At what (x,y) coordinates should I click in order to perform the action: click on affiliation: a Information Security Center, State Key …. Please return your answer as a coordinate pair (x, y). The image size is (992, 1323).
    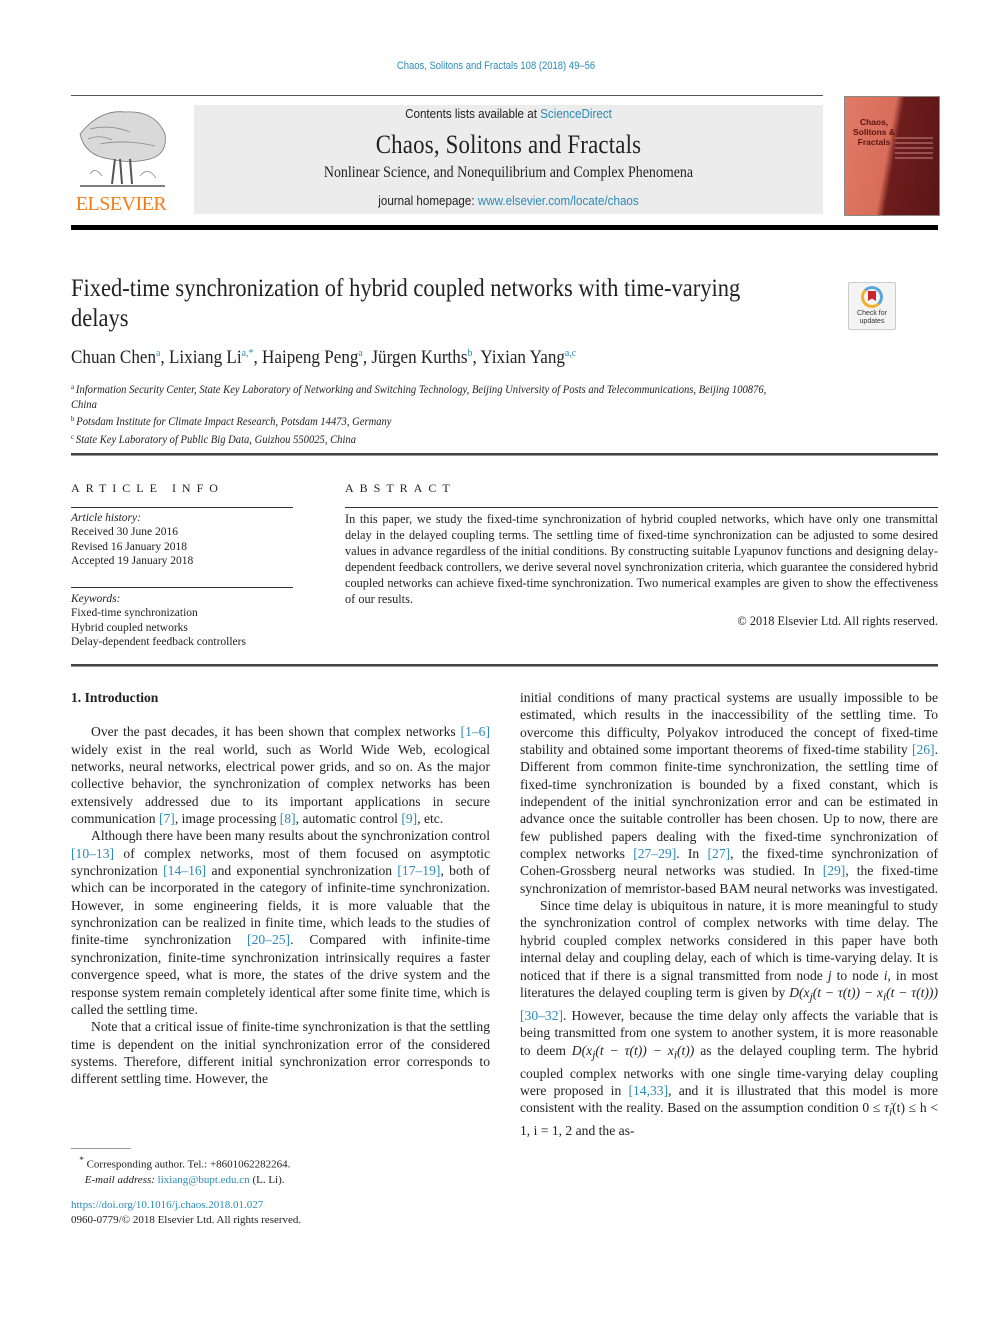
    Looking at the image, I should click on (419, 396).